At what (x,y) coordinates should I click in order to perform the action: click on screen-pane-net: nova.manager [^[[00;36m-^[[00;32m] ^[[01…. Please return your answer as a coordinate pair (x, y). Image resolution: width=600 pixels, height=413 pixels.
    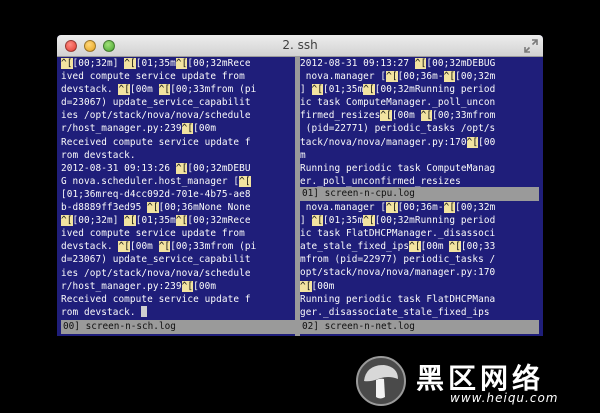
    Looking at the image, I should click on (419, 260).